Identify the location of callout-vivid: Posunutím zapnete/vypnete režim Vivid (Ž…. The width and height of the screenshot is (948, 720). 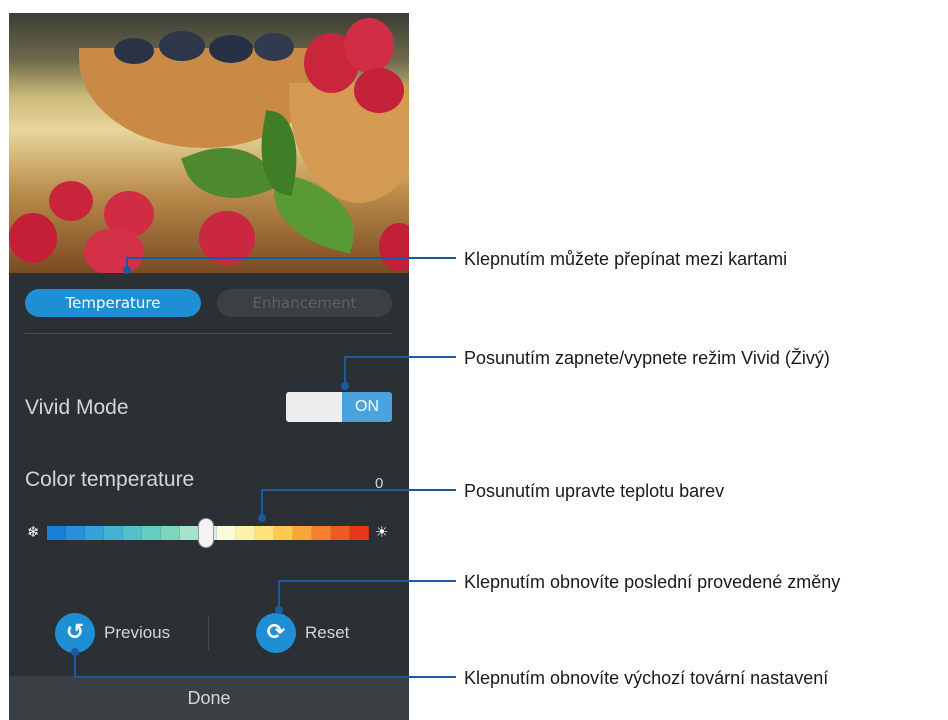
(647, 358).